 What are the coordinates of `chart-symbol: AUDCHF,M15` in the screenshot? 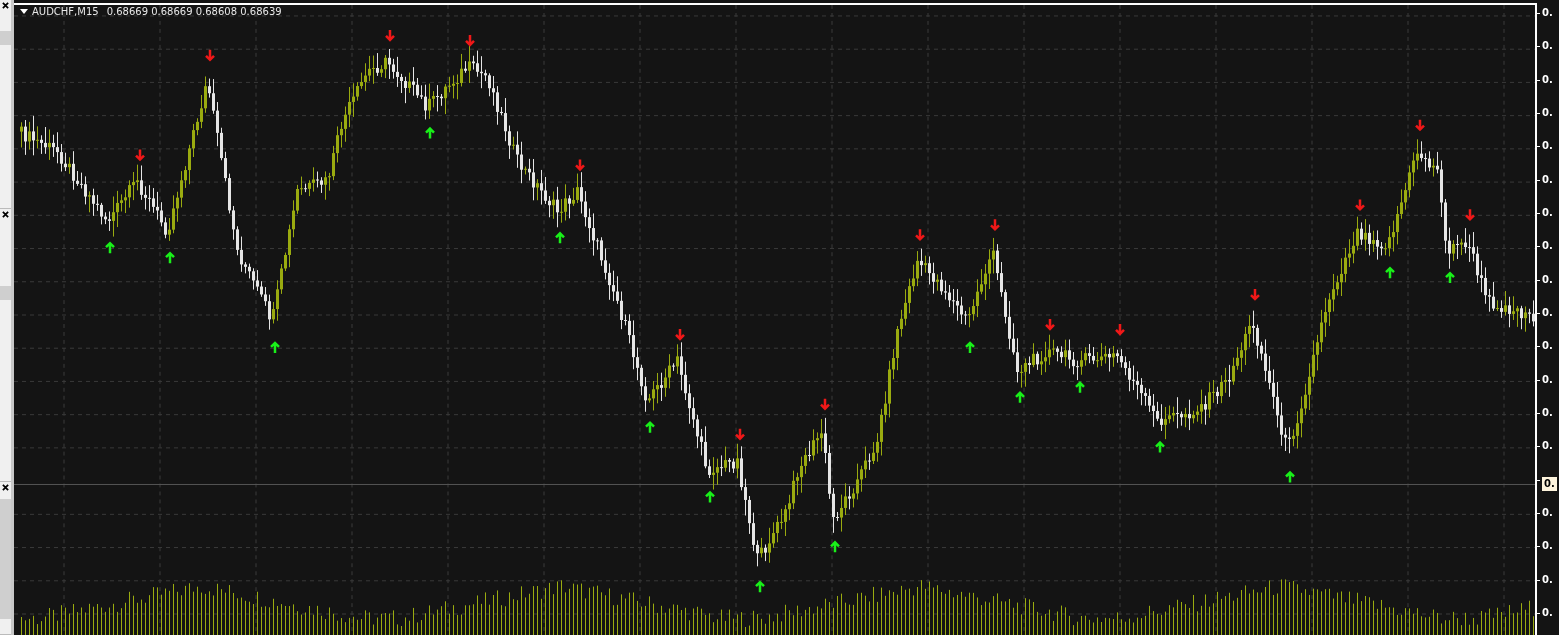 It's located at (65, 11).